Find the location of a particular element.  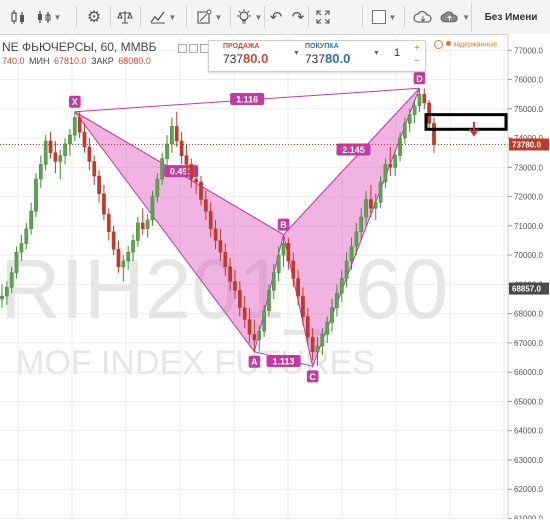

legend-settings-icon is located at coordinates (193, 48).